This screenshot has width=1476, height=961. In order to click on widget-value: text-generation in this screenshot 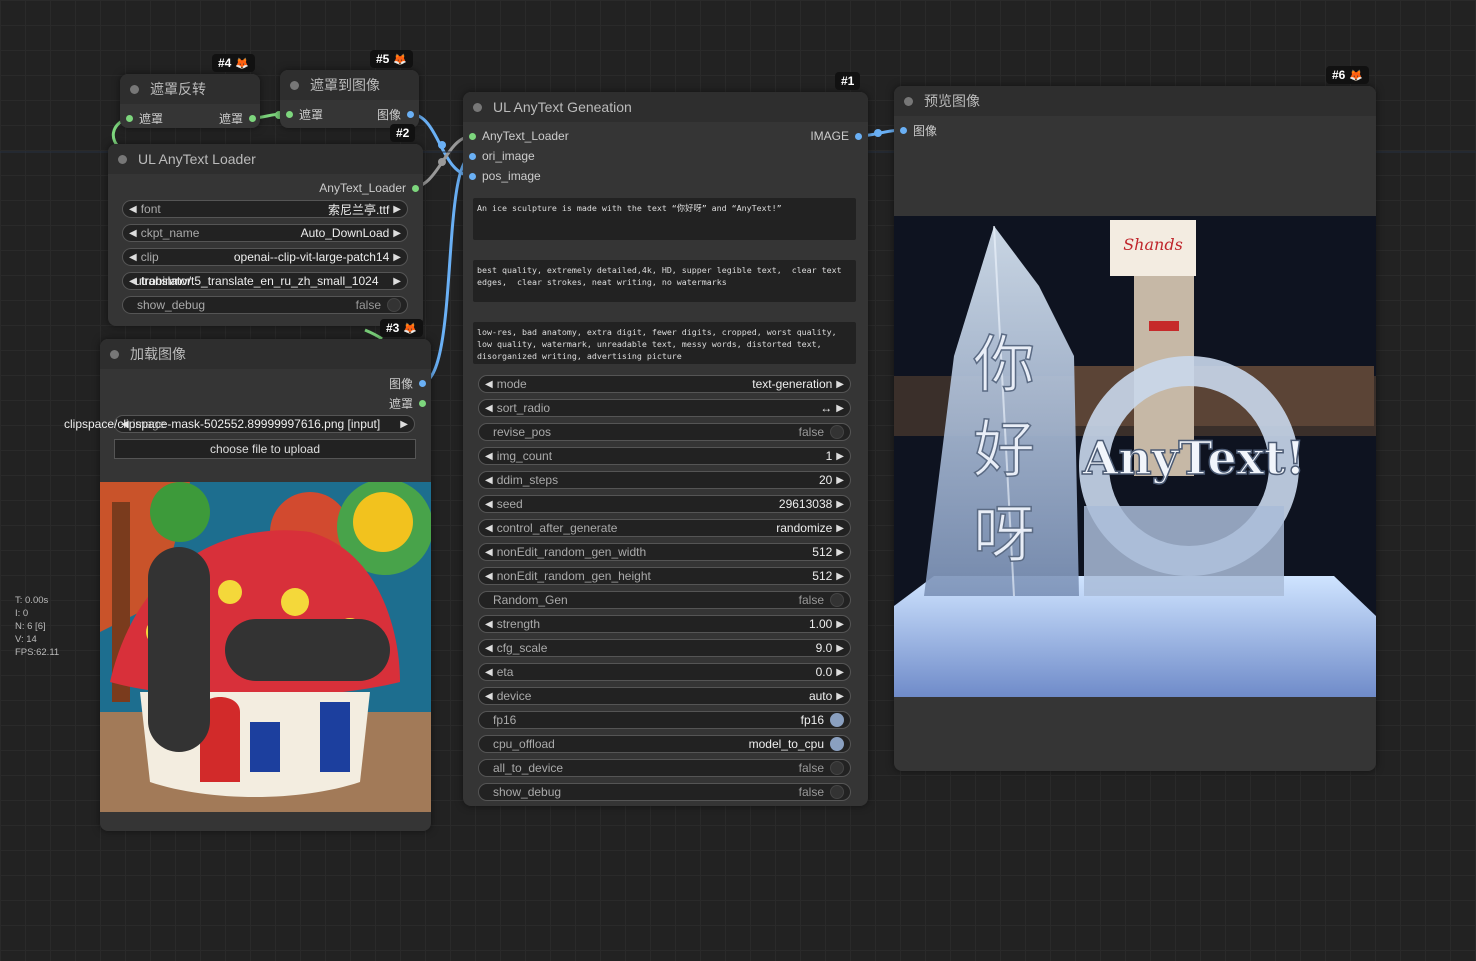, I will do `click(792, 384)`.